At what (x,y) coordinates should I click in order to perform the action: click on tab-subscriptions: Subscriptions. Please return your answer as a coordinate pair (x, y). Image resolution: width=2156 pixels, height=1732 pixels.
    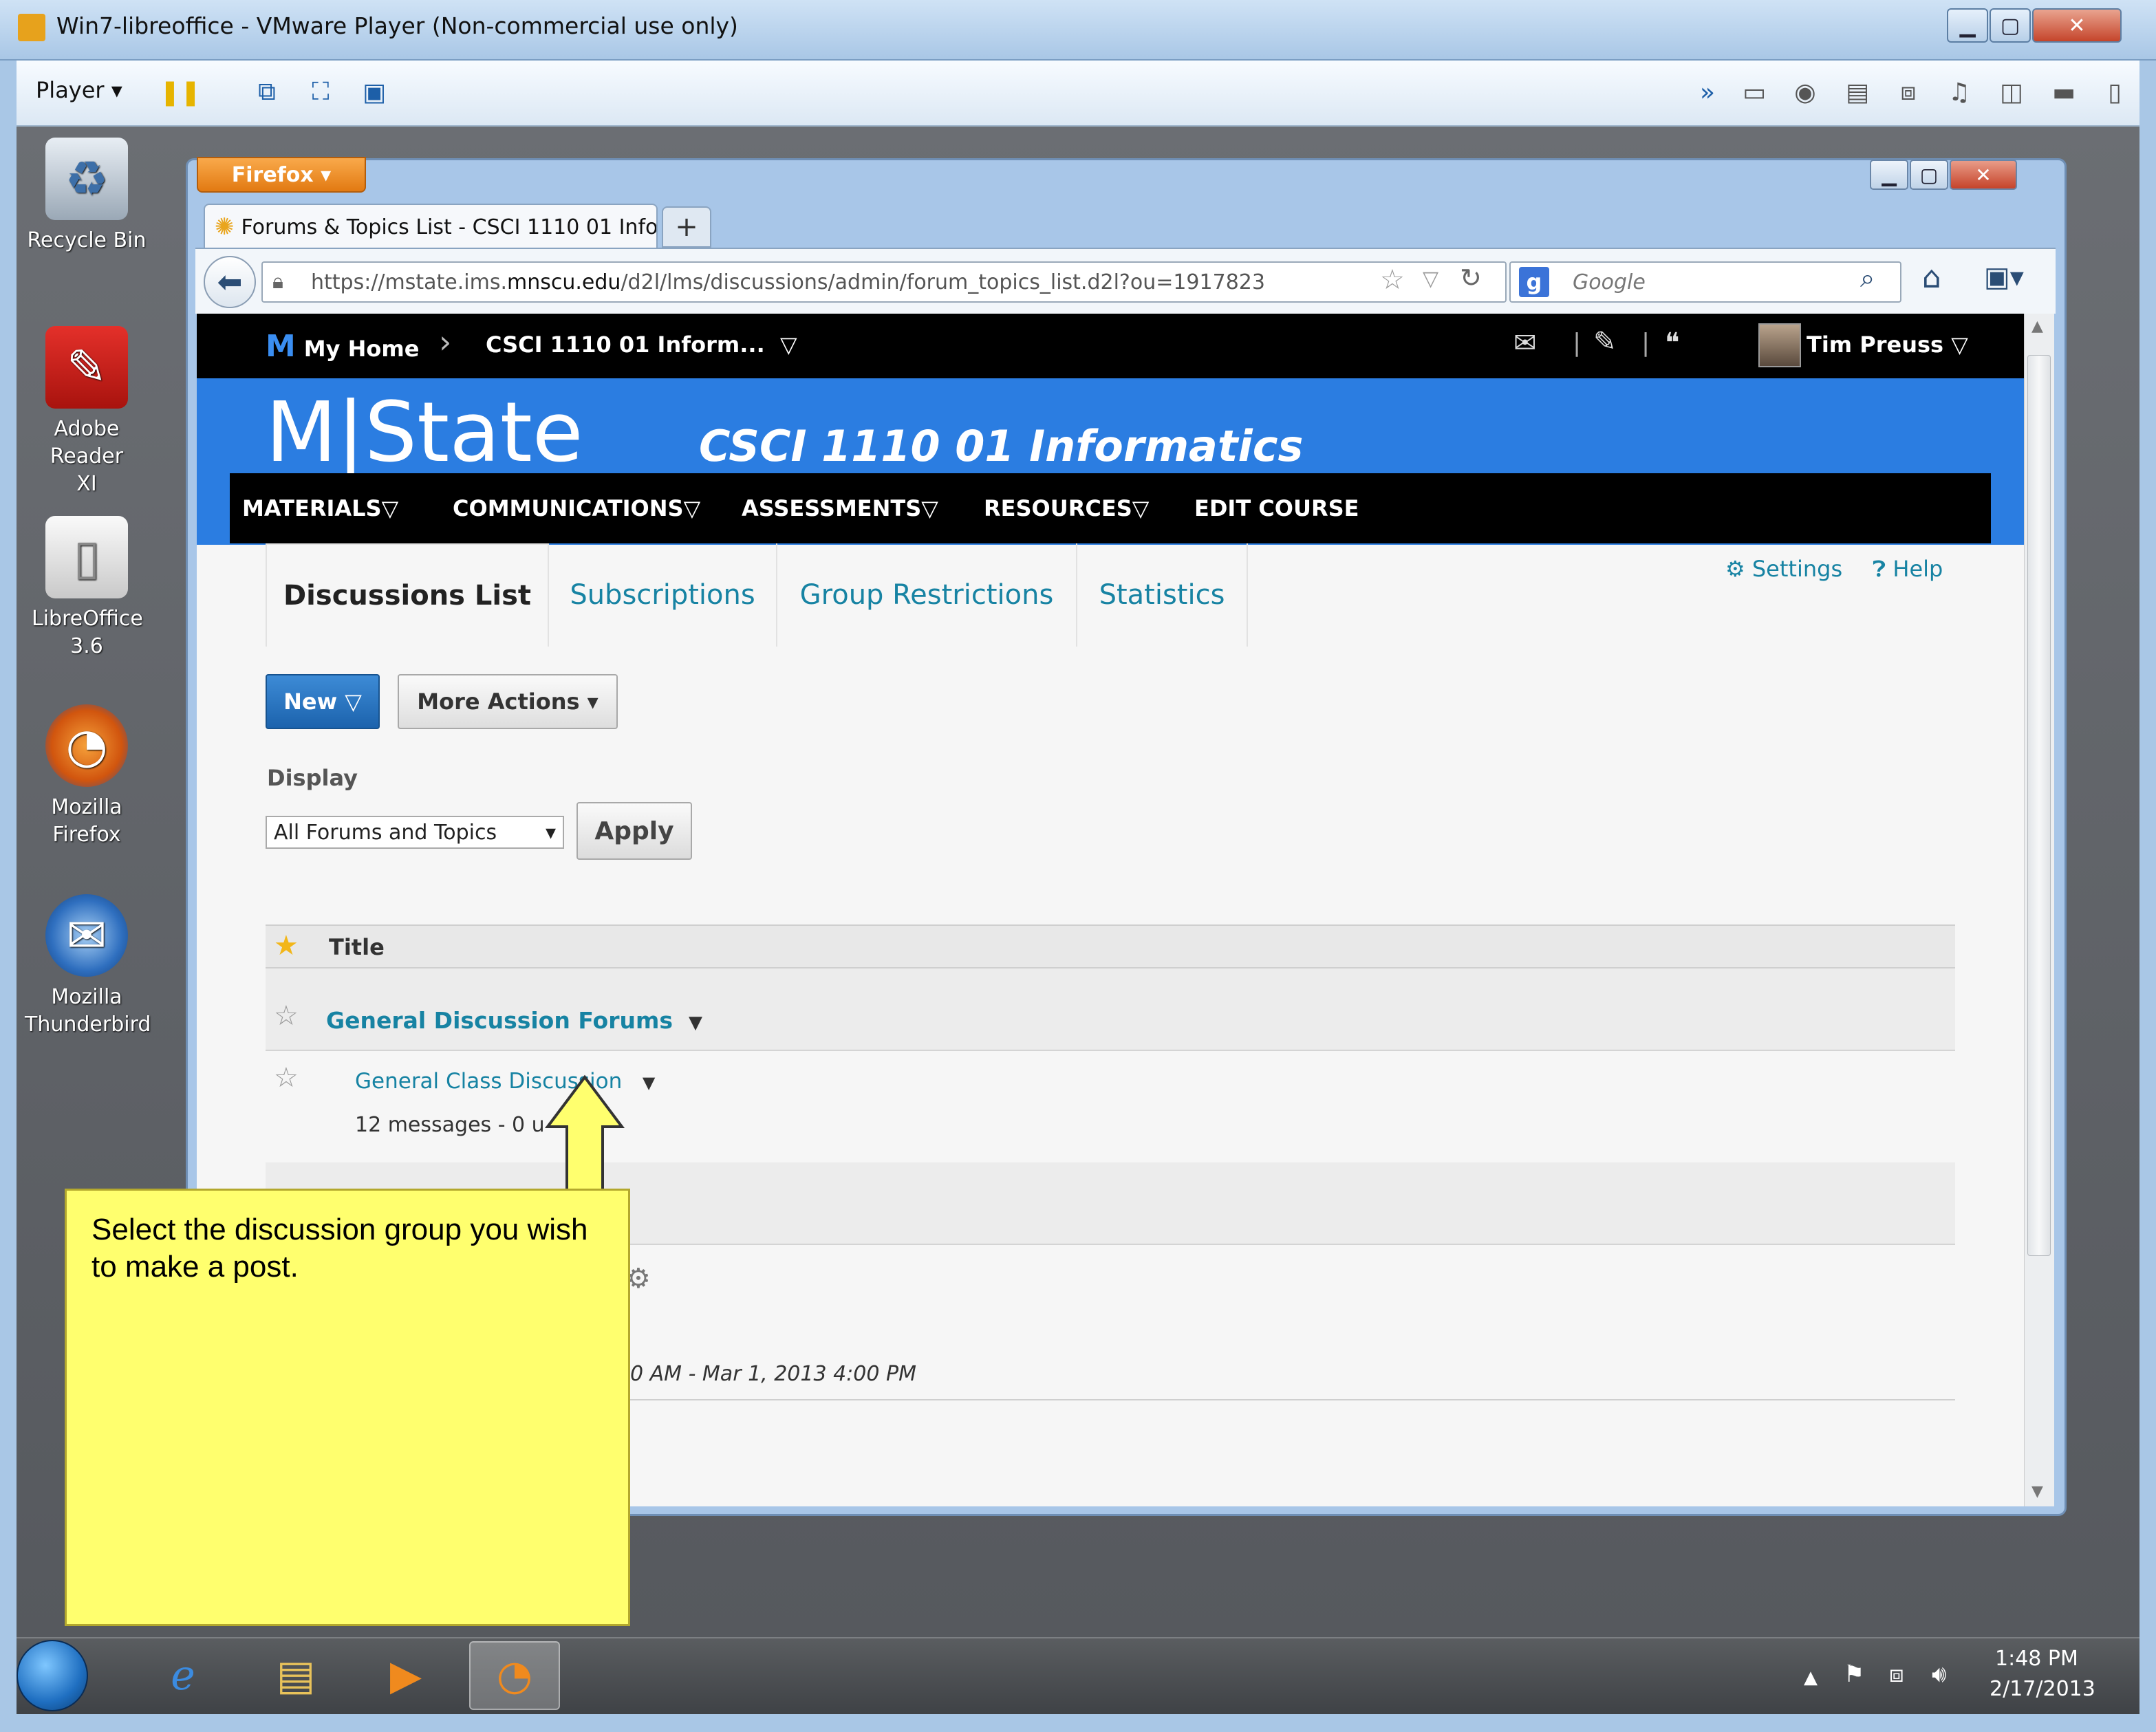
    Looking at the image, I should click on (663, 595).